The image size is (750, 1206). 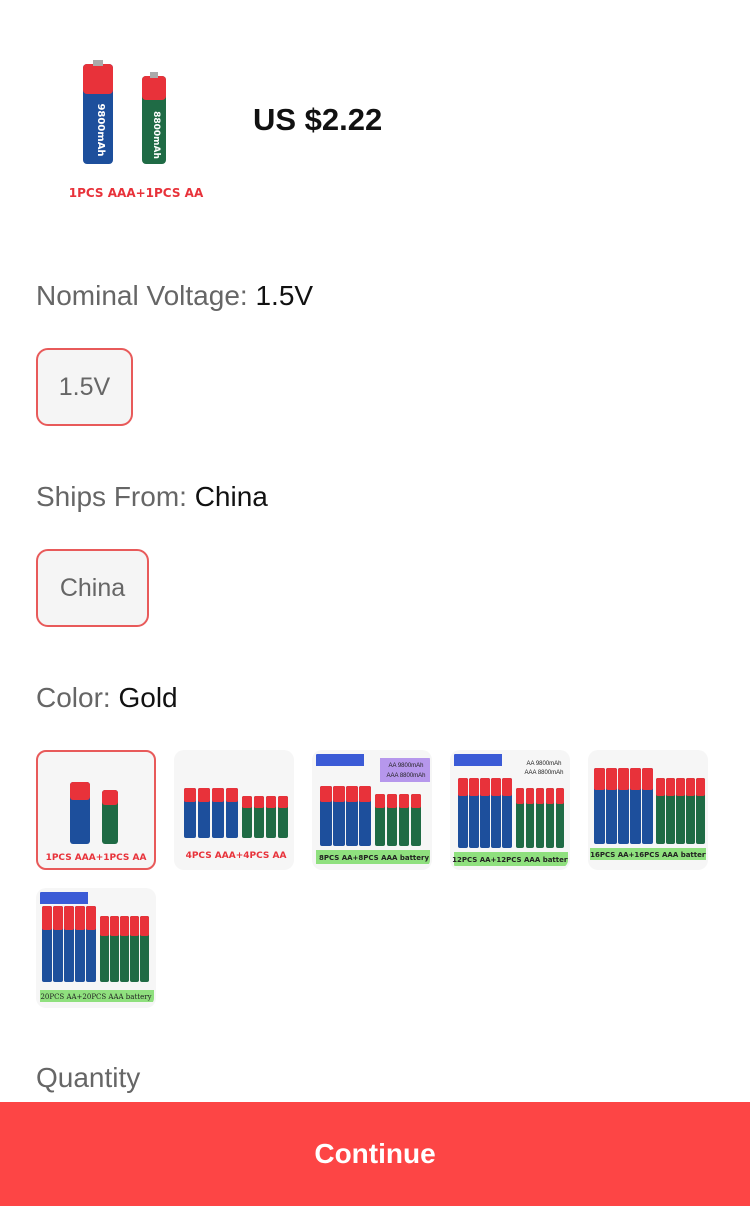 What do you see at coordinates (92, 588) in the screenshot?
I see `ships-from-option-china: China` at bounding box center [92, 588].